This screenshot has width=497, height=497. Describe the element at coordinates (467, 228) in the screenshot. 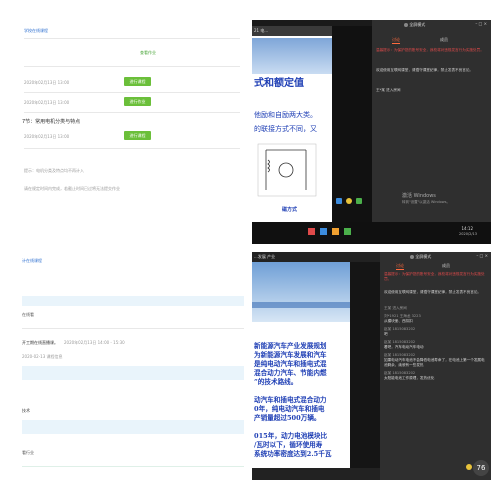

I see `clock-time: 14:12` at that location.